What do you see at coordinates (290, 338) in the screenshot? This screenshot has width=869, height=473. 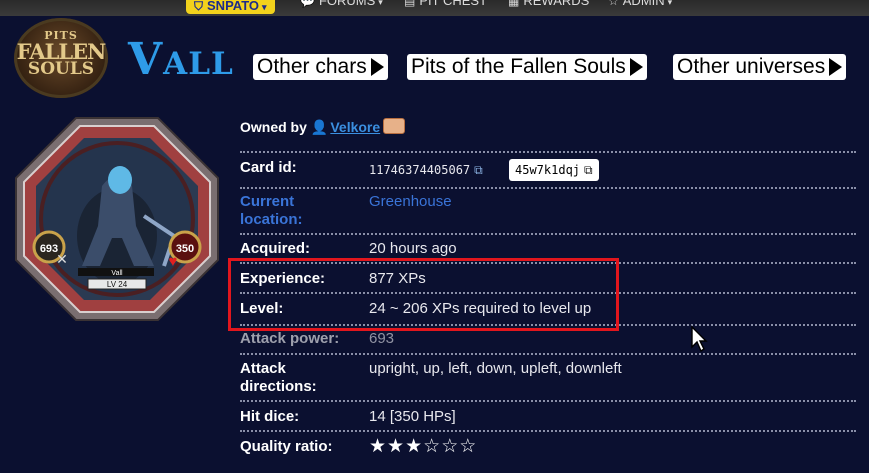 I see `attack-power-label: Attack power:` at bounding box center [290, 338].